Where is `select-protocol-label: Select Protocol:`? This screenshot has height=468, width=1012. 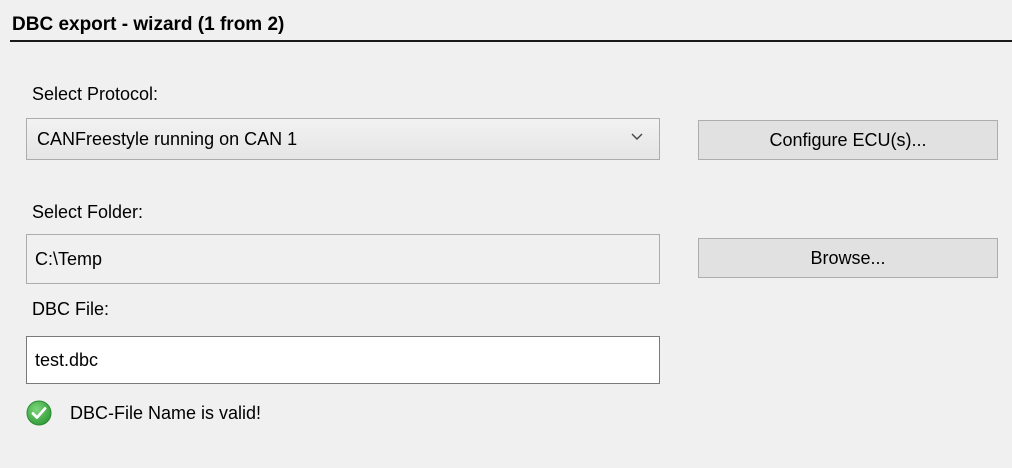 select-protocol-label: Select Protocol: is located at coordinates (95, 94).